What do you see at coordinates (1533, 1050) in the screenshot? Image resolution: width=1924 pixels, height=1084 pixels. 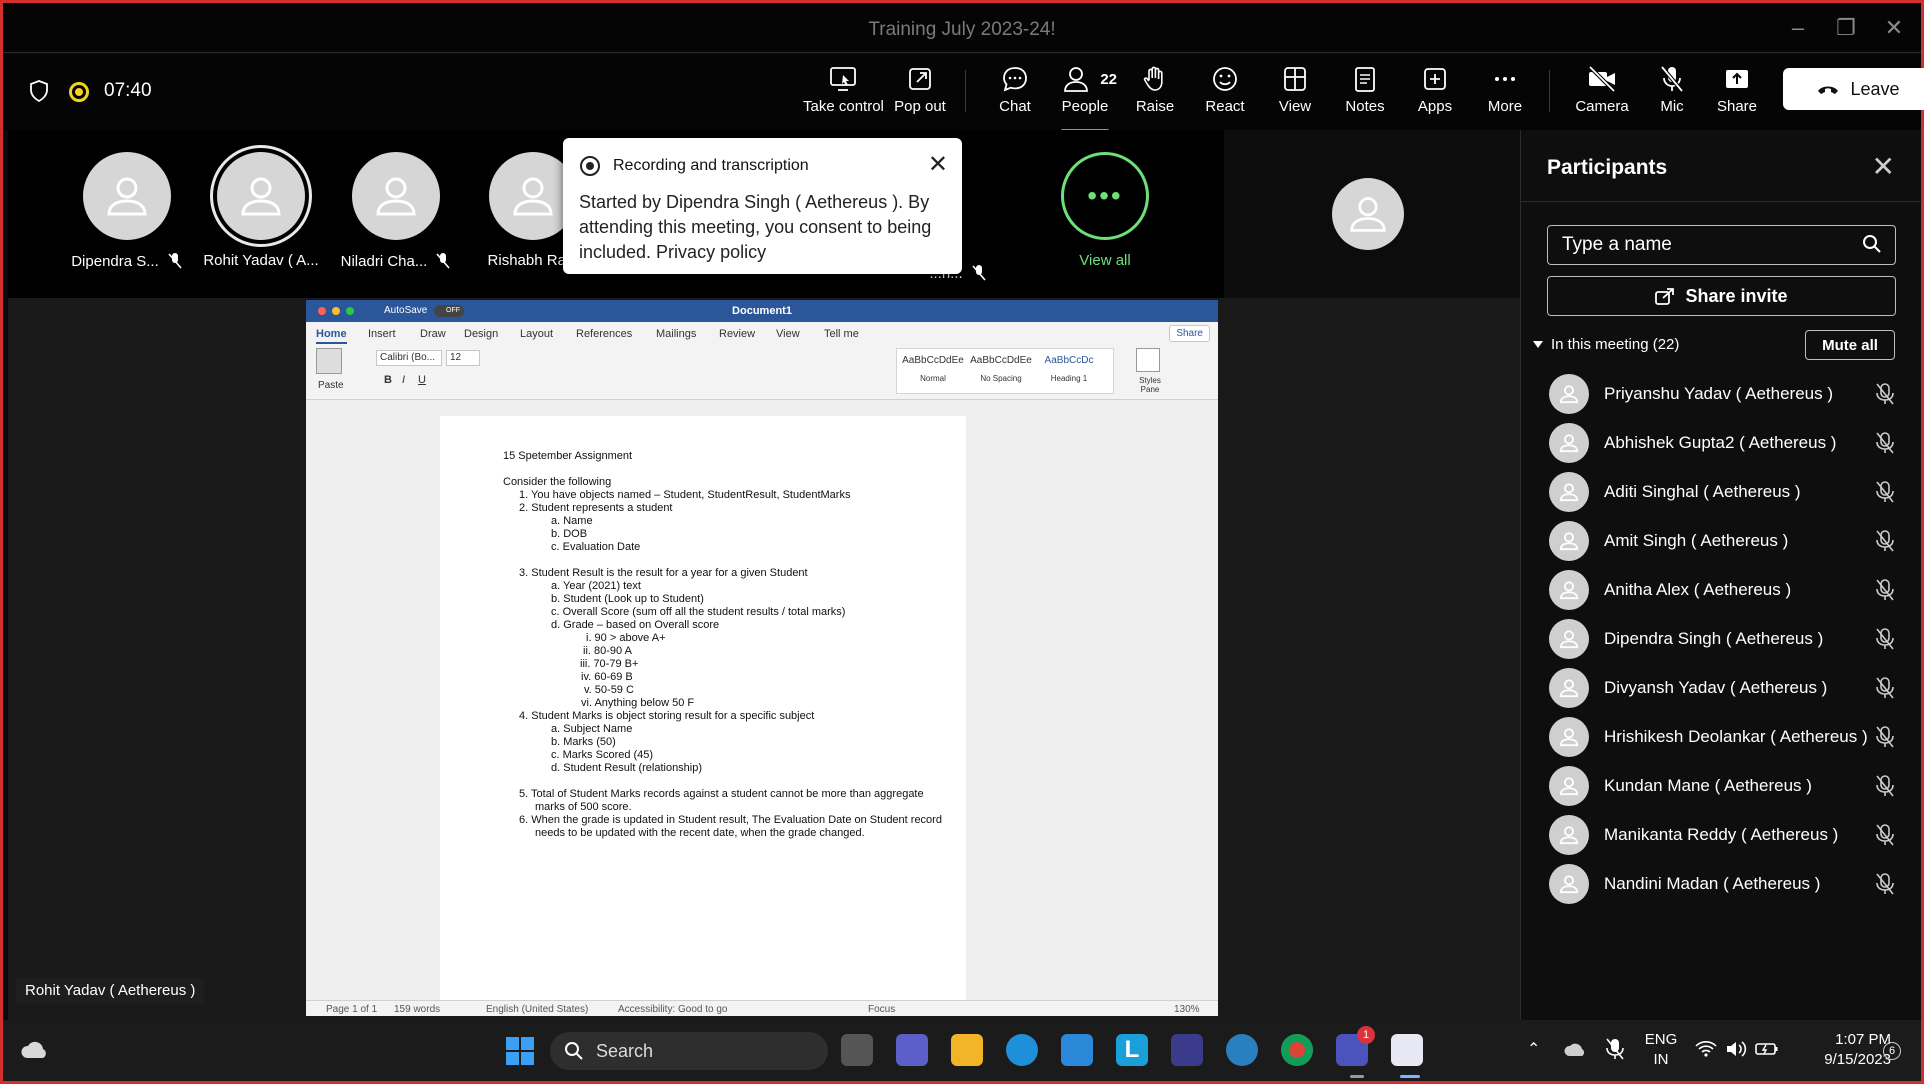 I see `chevron-up-icon: ⌃` at bounding box center [1533, 1050].